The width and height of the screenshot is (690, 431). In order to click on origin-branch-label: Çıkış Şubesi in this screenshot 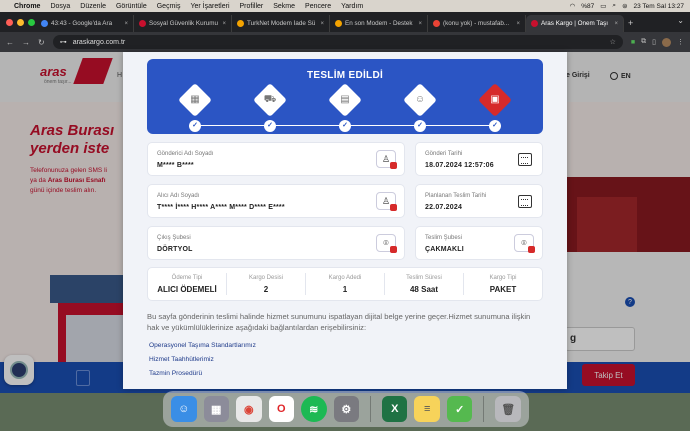, I will do `click(174, 238)`.